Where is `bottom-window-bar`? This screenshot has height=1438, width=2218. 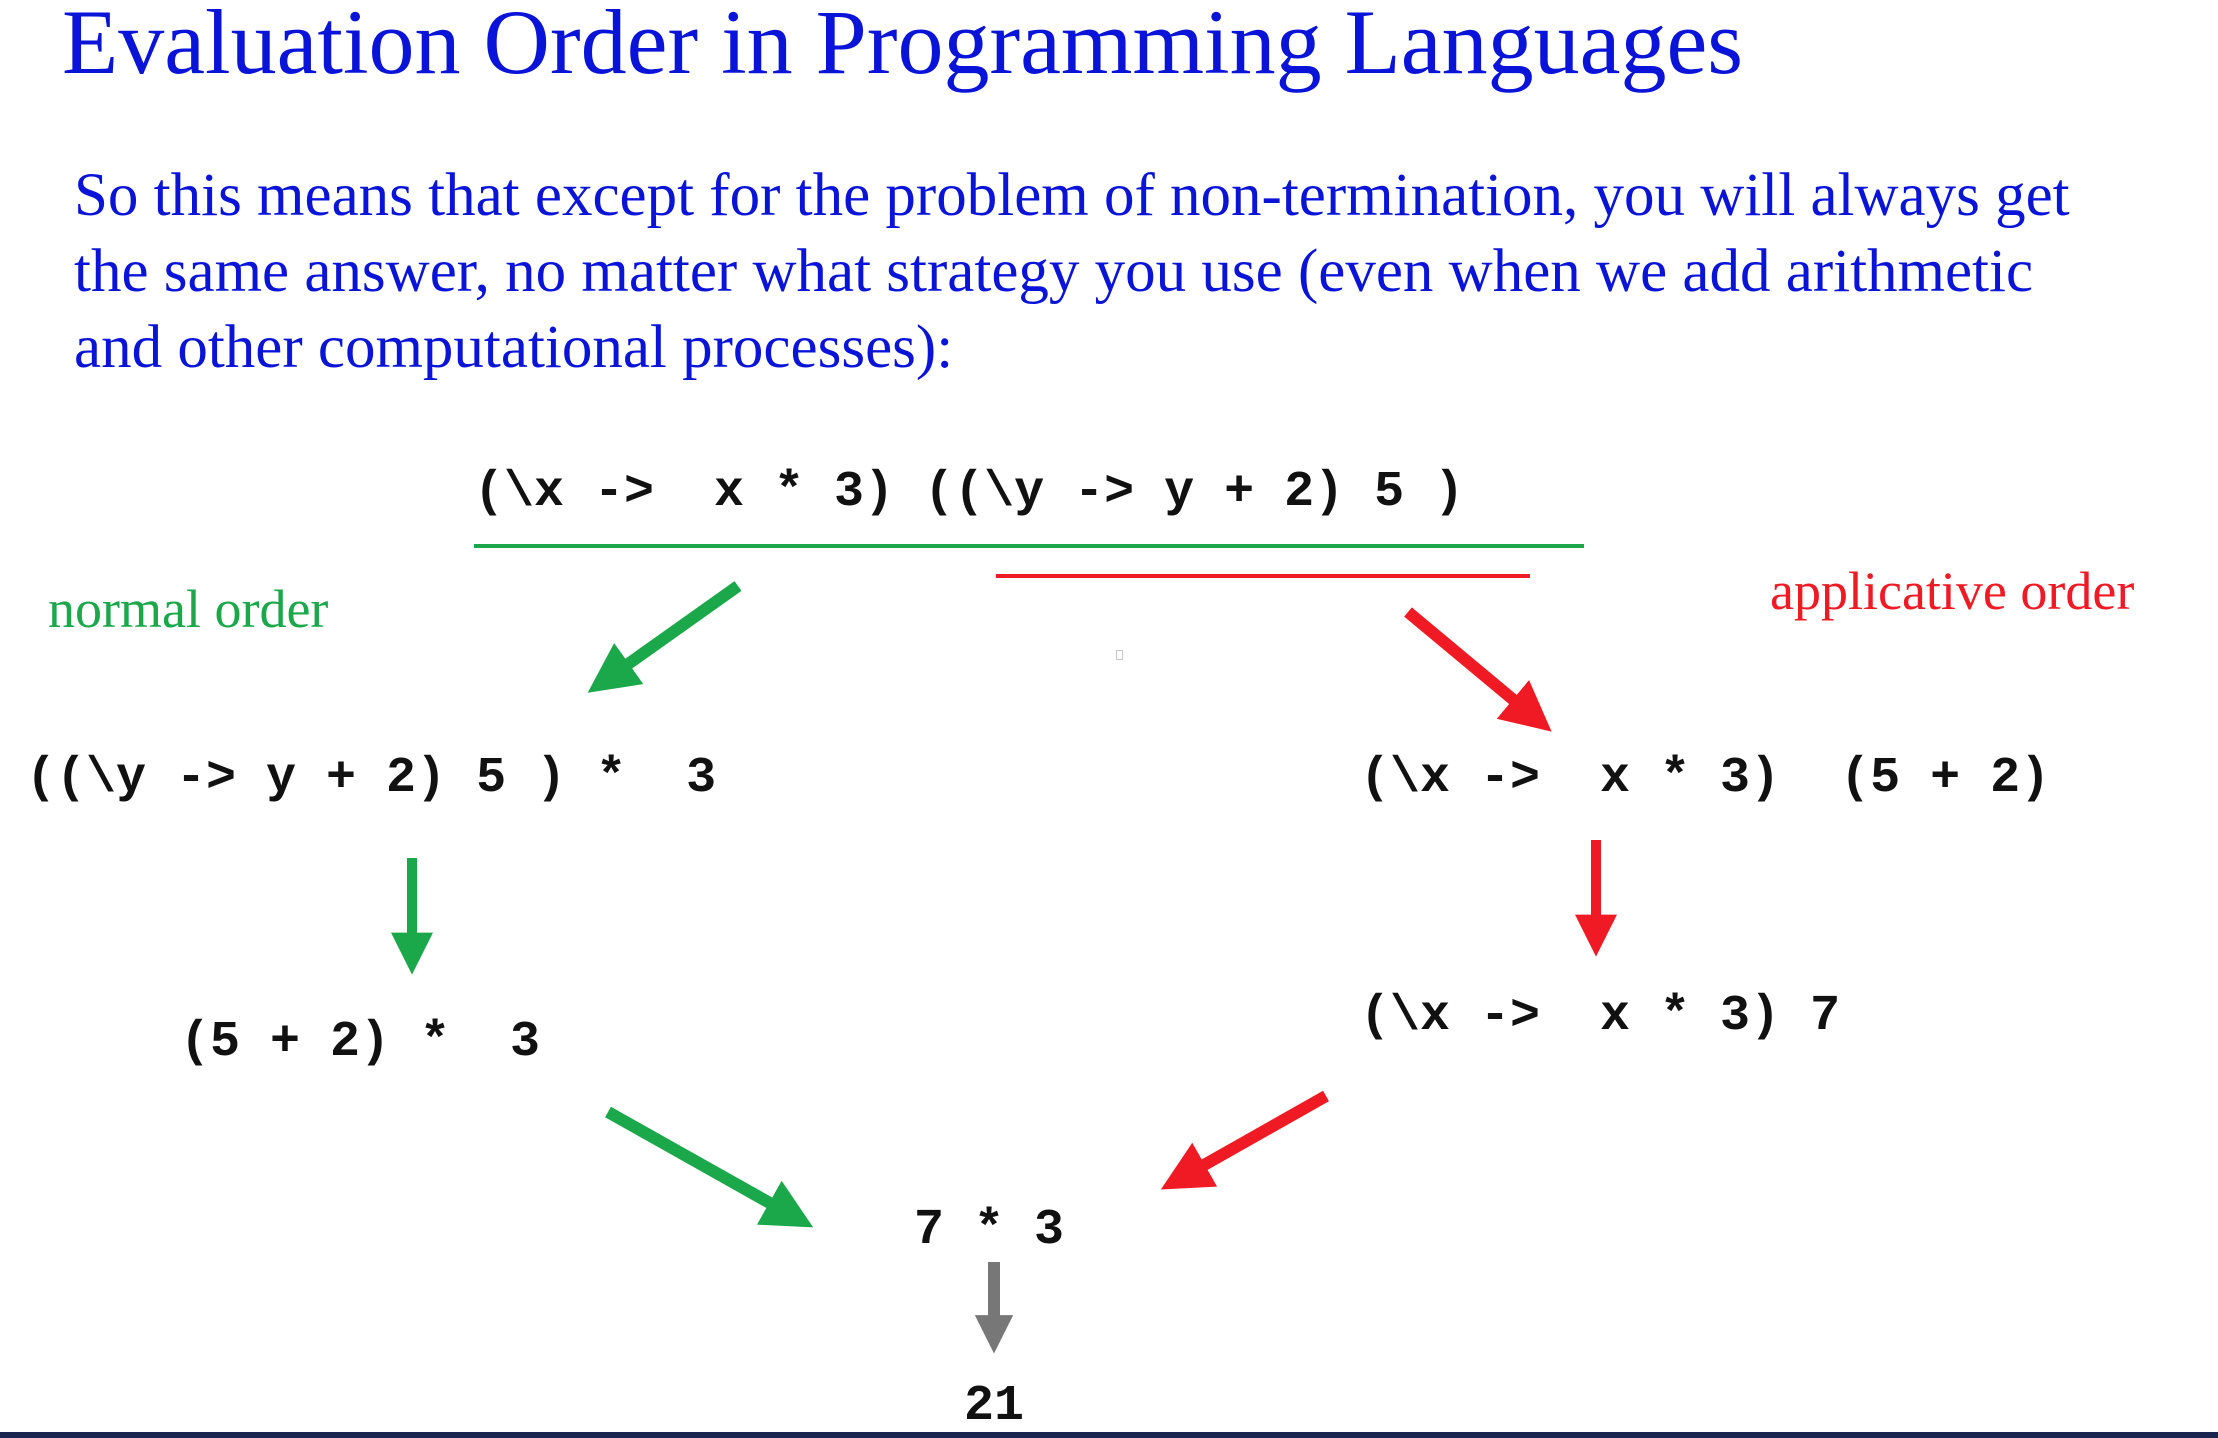
bottom-window-bar is located at coordinates (1109, 1435).